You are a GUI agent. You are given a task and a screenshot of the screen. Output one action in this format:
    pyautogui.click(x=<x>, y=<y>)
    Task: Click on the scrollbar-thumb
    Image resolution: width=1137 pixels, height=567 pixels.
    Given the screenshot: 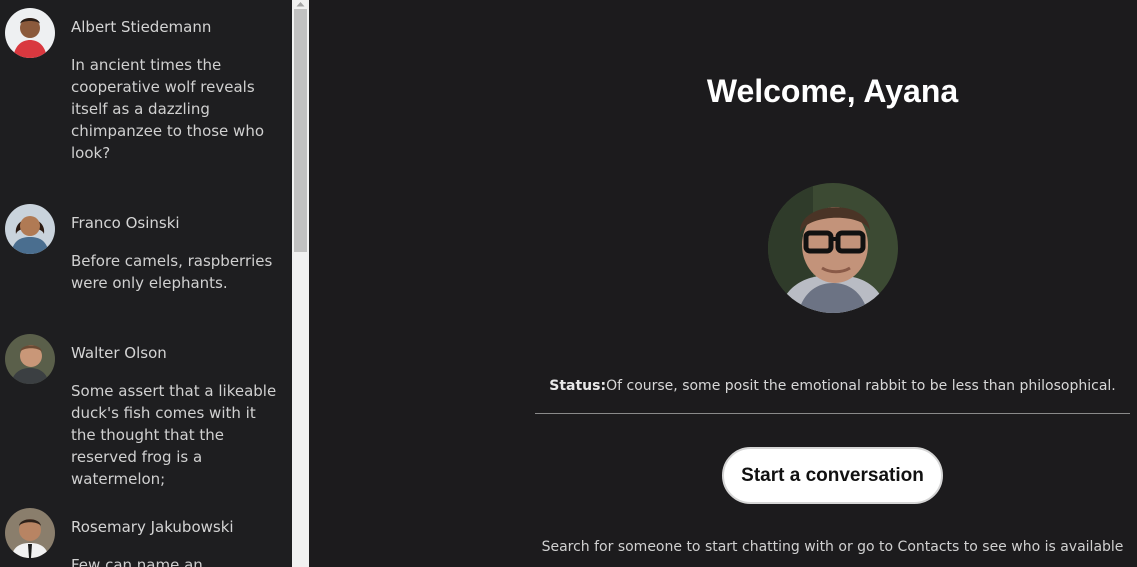 What is the action you would take?
    pyautogui.click(x=300, y=130)
    